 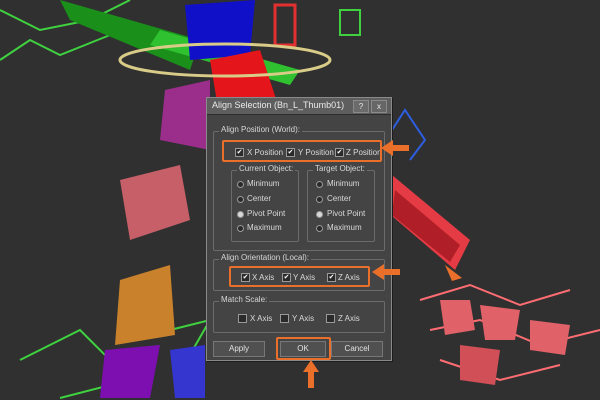 I want to click on position-highlight-box, so click(x=302, y=151).